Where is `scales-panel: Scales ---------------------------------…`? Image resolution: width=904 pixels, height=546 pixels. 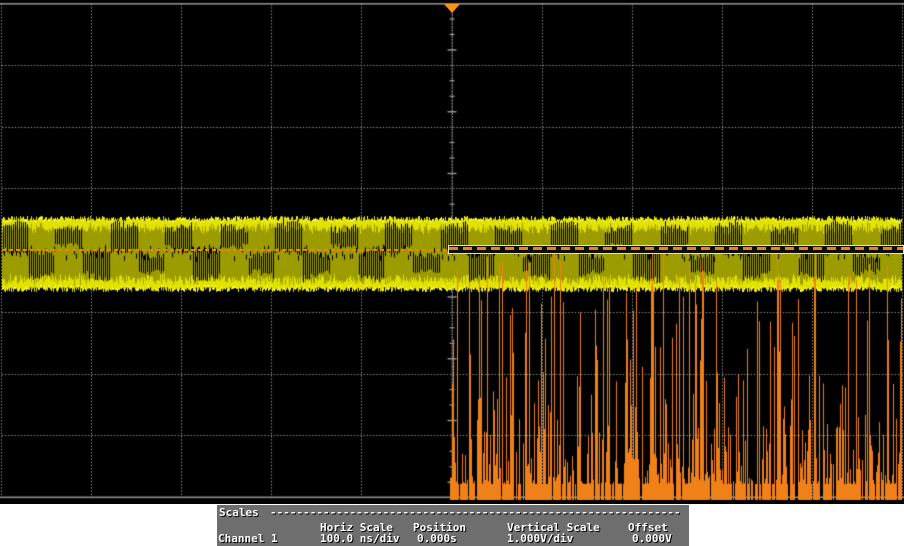 scales-panel: Scales ---------------------------------… is located at coordinates (453, 525).